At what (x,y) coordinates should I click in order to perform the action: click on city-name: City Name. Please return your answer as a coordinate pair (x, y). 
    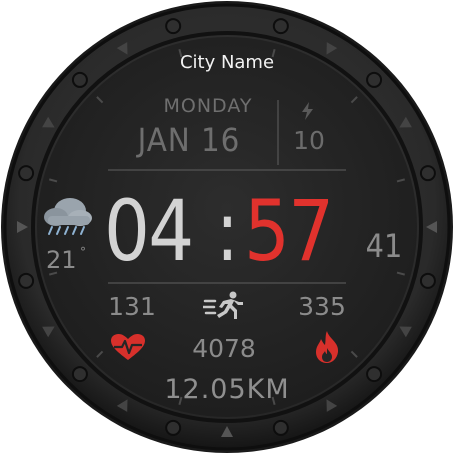
    Looking at the image, I should click on (227, 63).